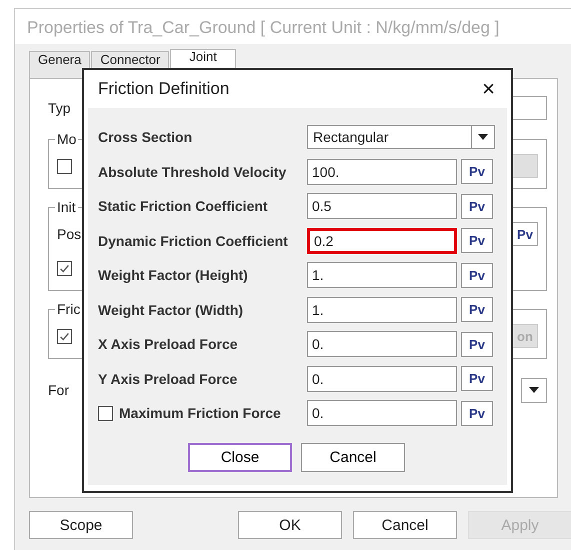 Image resolution: width=571 pixels, height=550 pixels. What do you see at coordinates (59, 64) in the screenshot?
I see `tab: Genera` at bounding box center [59, 64].